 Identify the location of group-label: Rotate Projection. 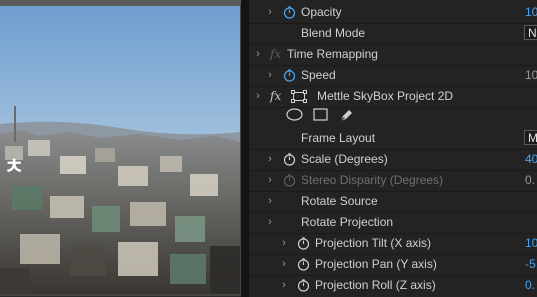
(347, 222).